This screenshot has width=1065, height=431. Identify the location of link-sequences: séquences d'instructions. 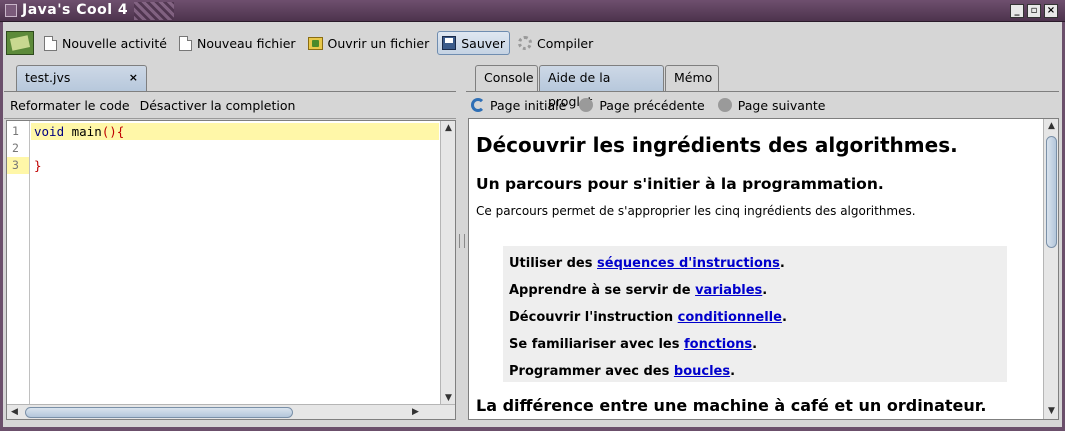
(688, 263).